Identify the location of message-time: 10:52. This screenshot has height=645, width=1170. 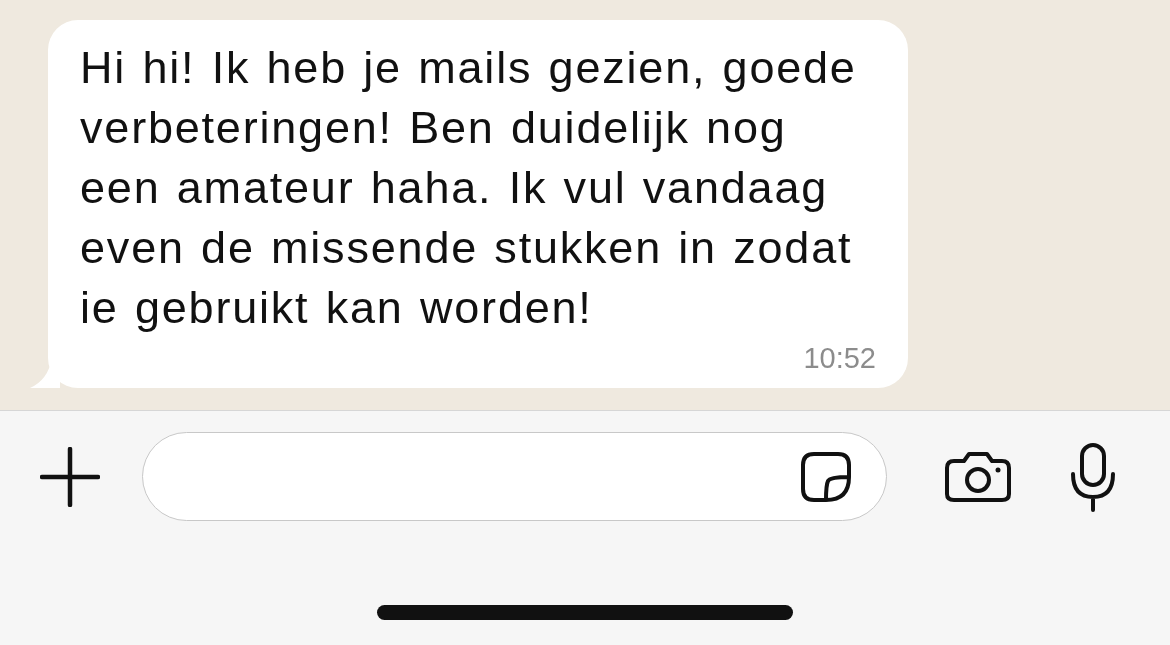
(839, 358).